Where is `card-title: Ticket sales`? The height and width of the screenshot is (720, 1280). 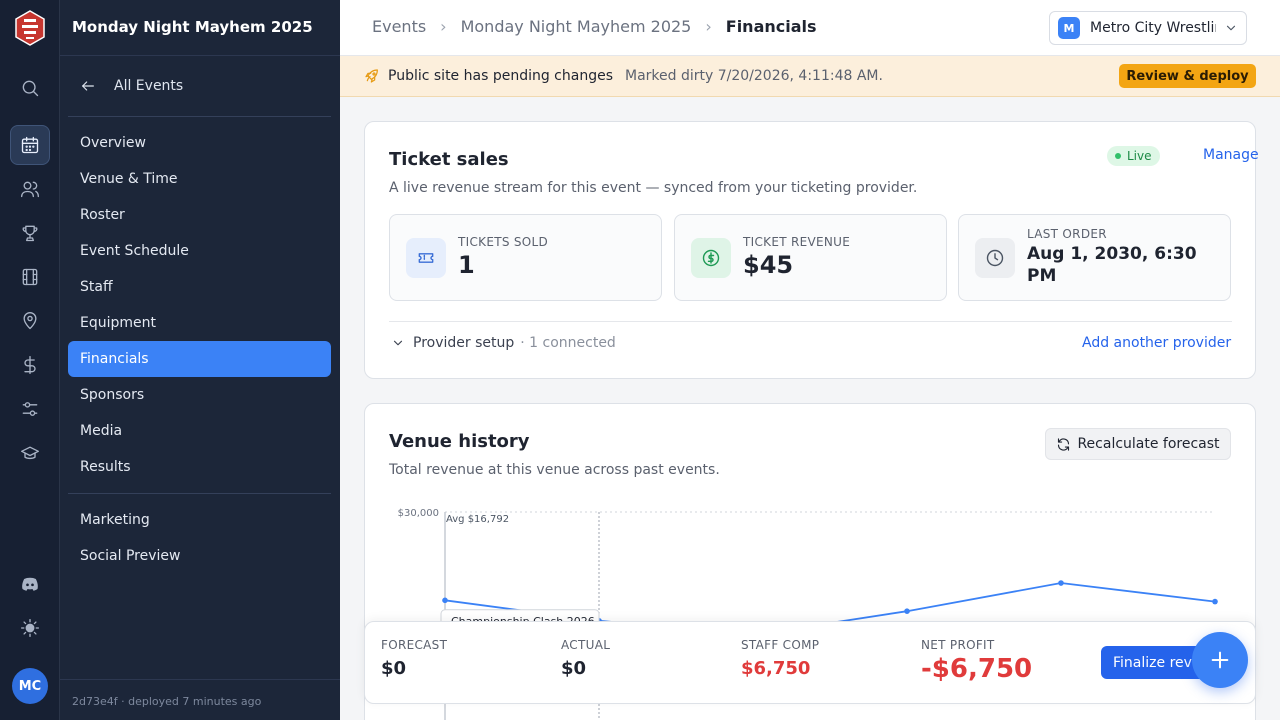
card-title: Ticket sales is located at coordinates (449, 159).